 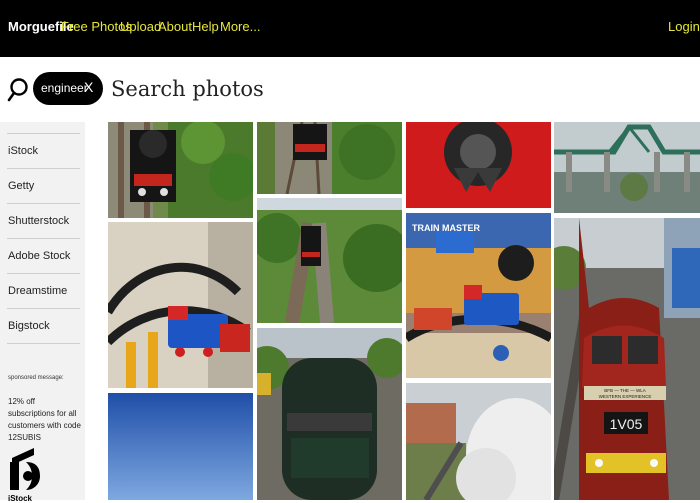 I want to click on sidebar-item-bigstock: Bigstock, so click(x=43, y=325).